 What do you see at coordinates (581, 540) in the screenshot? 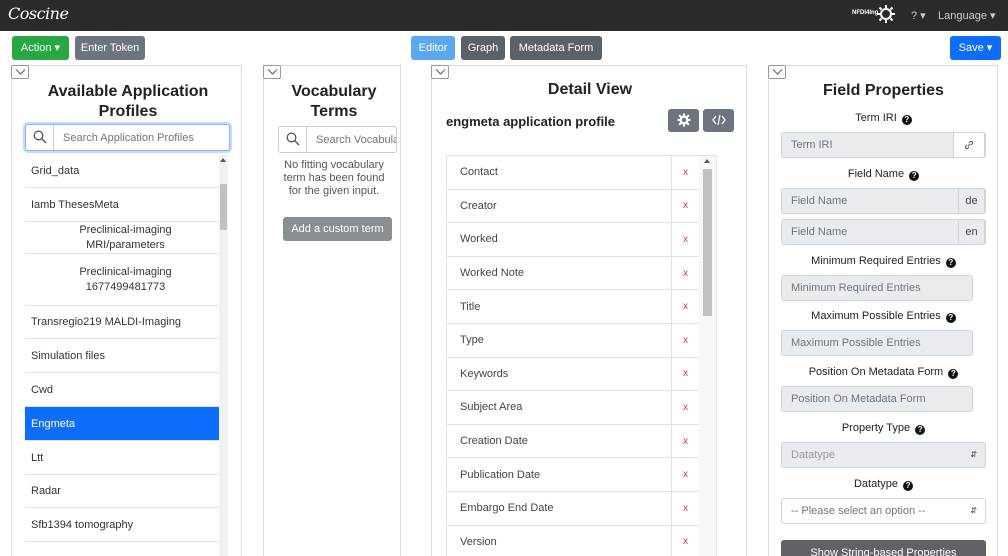
I see `field-row: Version x` at bounding box center [581, 540].